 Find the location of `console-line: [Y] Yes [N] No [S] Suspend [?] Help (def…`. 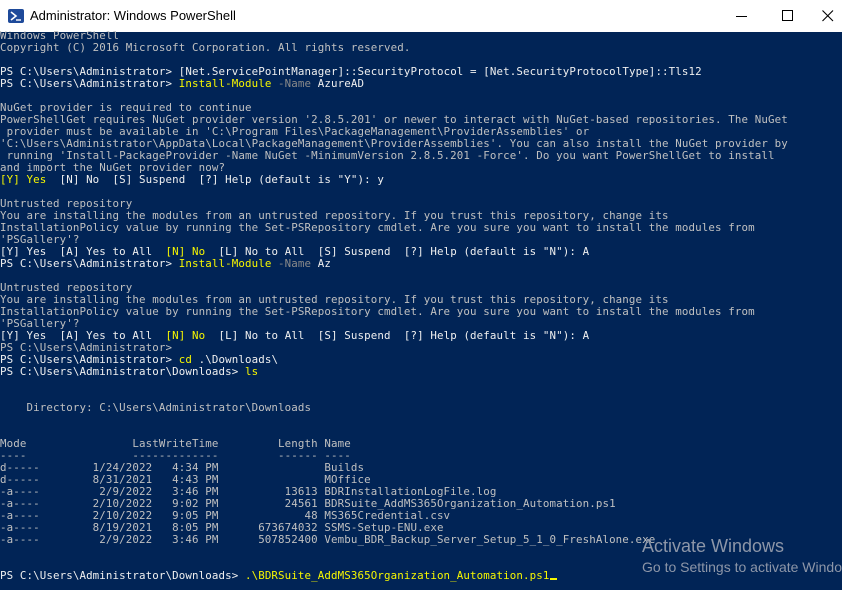

console-line: [Y] Yes [N] No [S] Suspend [?] Help (def… is located at coordinates (192, 180).